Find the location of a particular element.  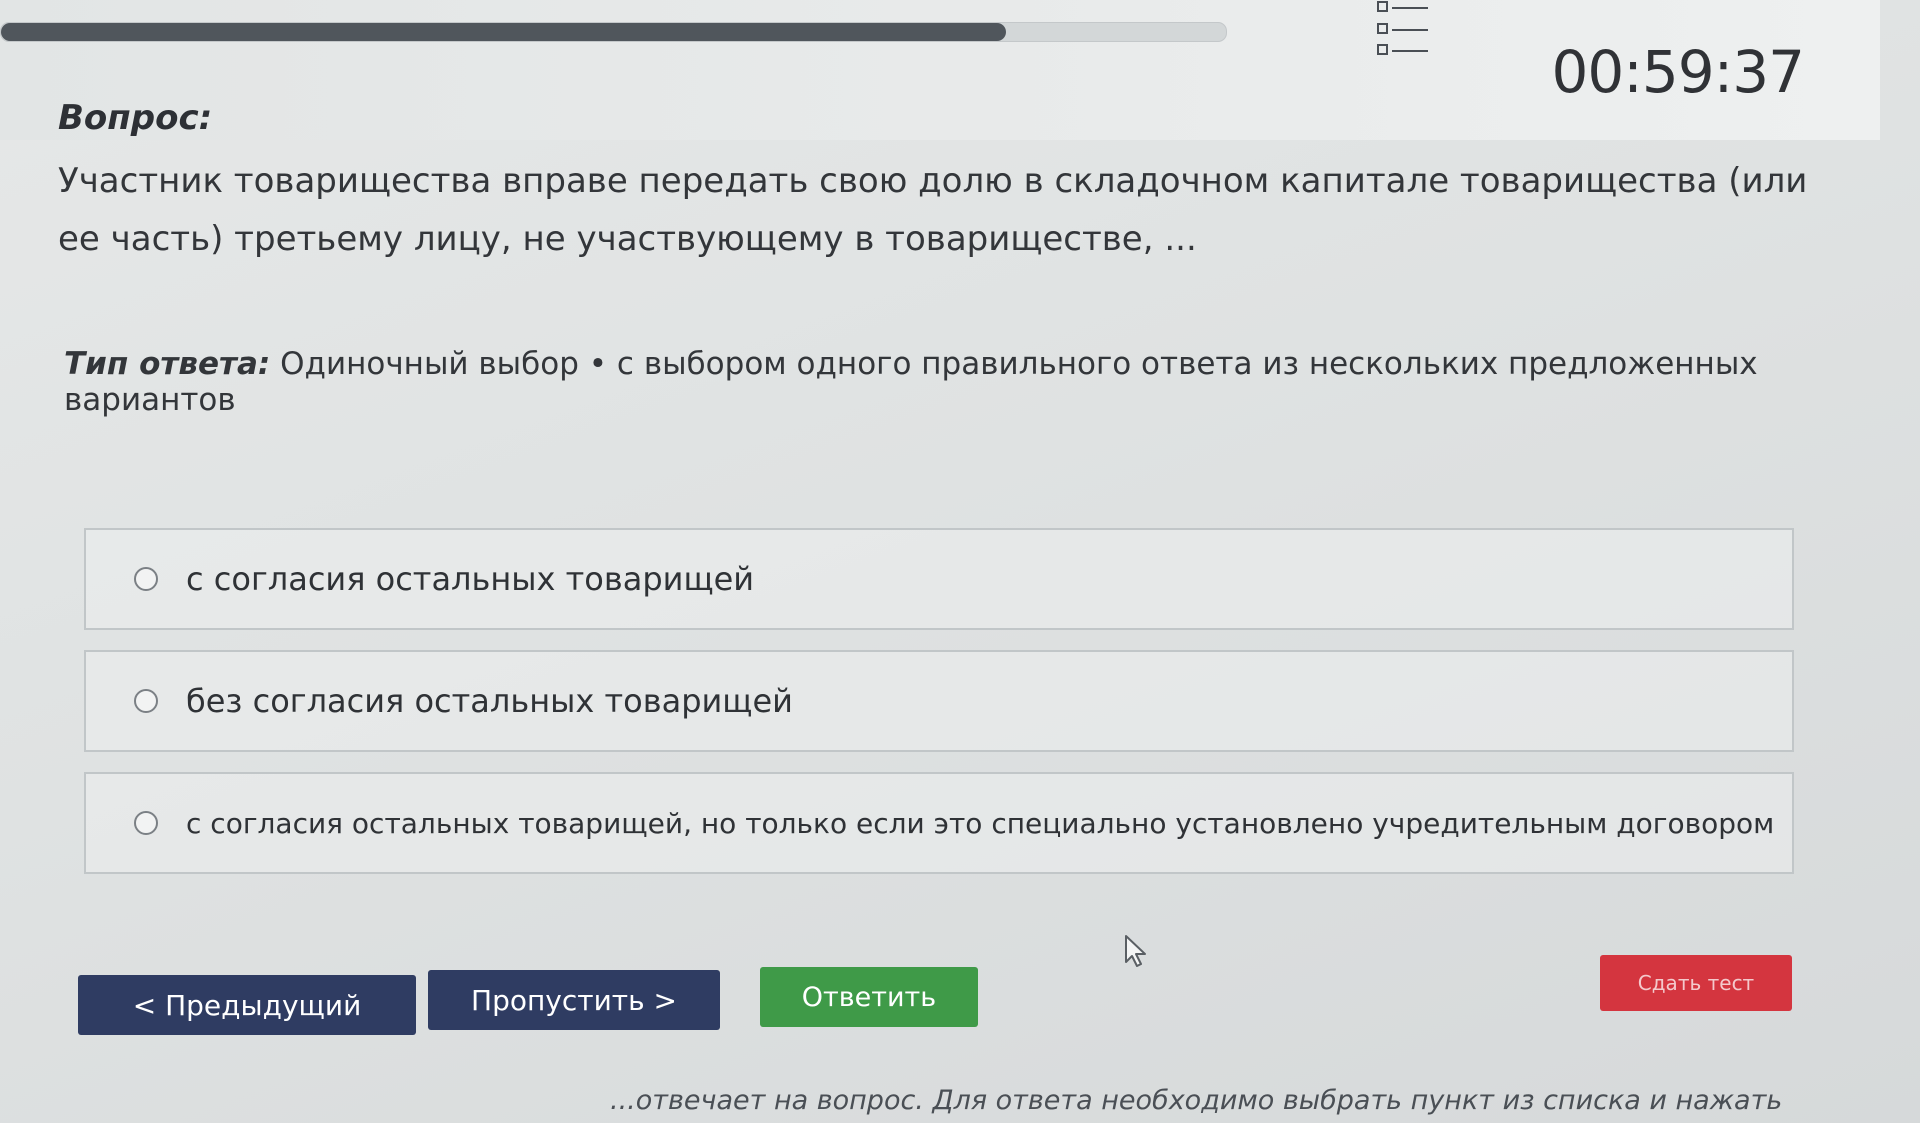

previous-button: < Предыдущий is located at coordinates (247, 1005).